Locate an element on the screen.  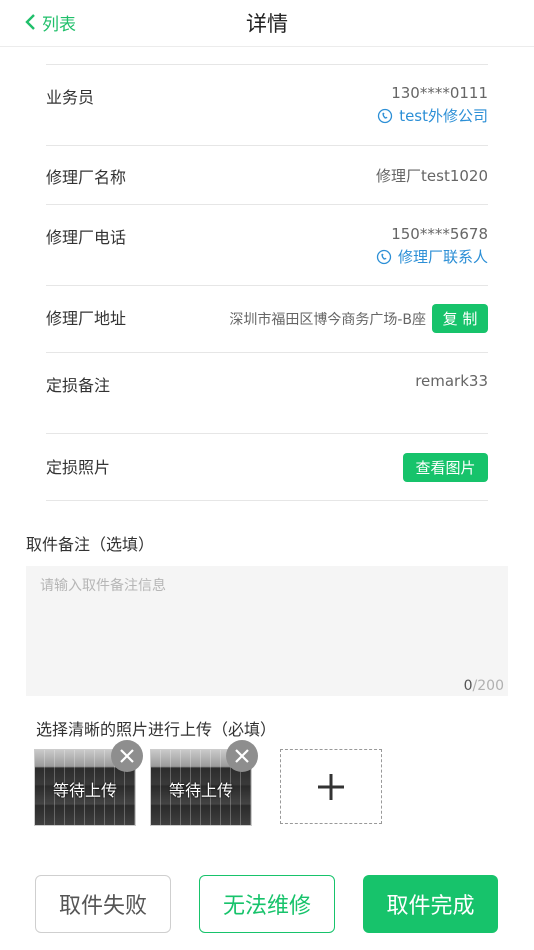
factory-name-label: 修理厂名称 is located at coordinates (86, 177).